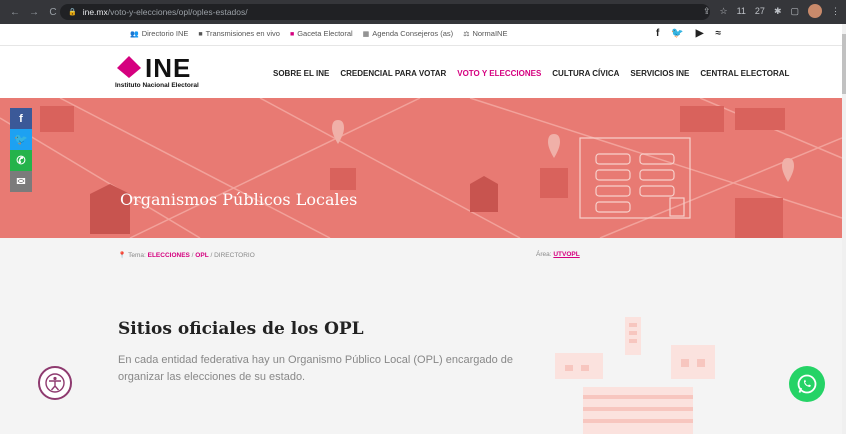 The width and height of the screenshot is (846, 434). Describe the element at coordinates (499, 73) in the screenshot. I see `menu-voto-y-elecciones: VOTO Y ELECCIONES` at that location.